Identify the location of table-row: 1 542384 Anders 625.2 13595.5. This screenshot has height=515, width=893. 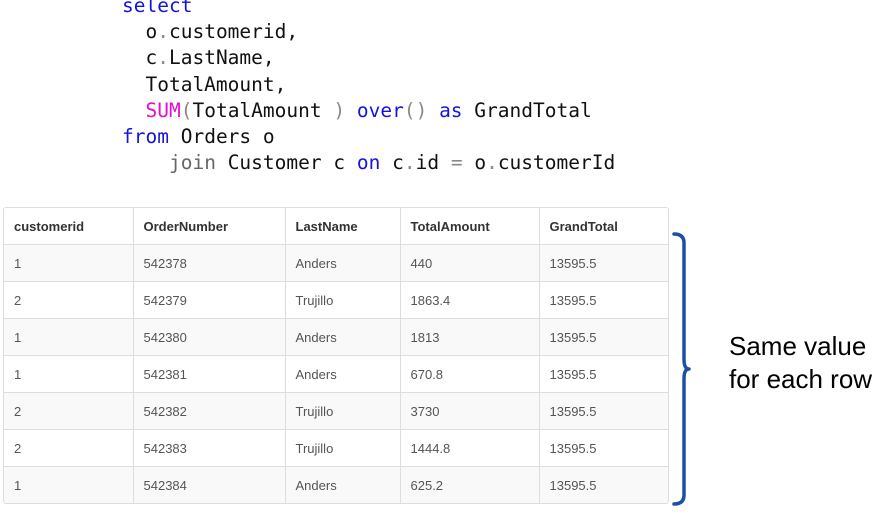
(336, 484).